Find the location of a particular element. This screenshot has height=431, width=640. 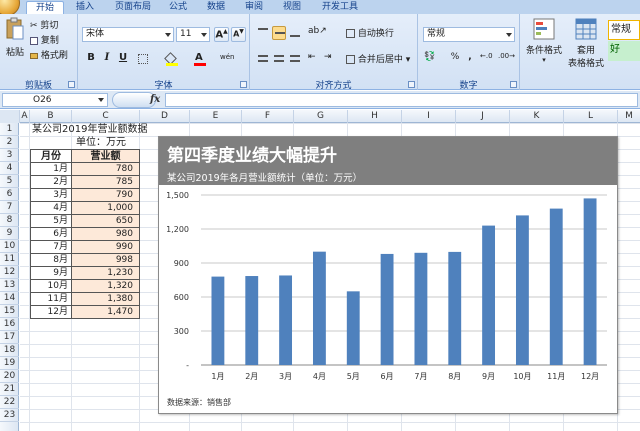

conditional-format-button: 条件格式 ▾ is located at coordinates (544, 44).